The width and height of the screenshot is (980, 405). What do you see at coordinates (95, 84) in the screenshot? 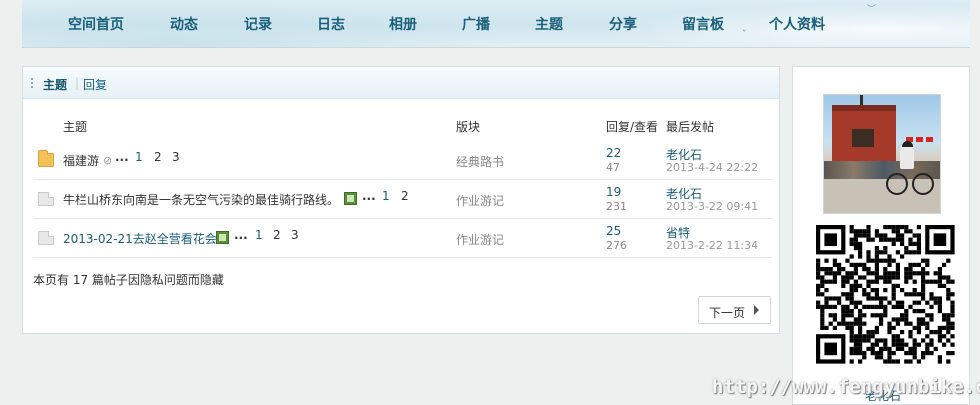
I see `tab-replies: 回复` at bounding box center [95, 84].